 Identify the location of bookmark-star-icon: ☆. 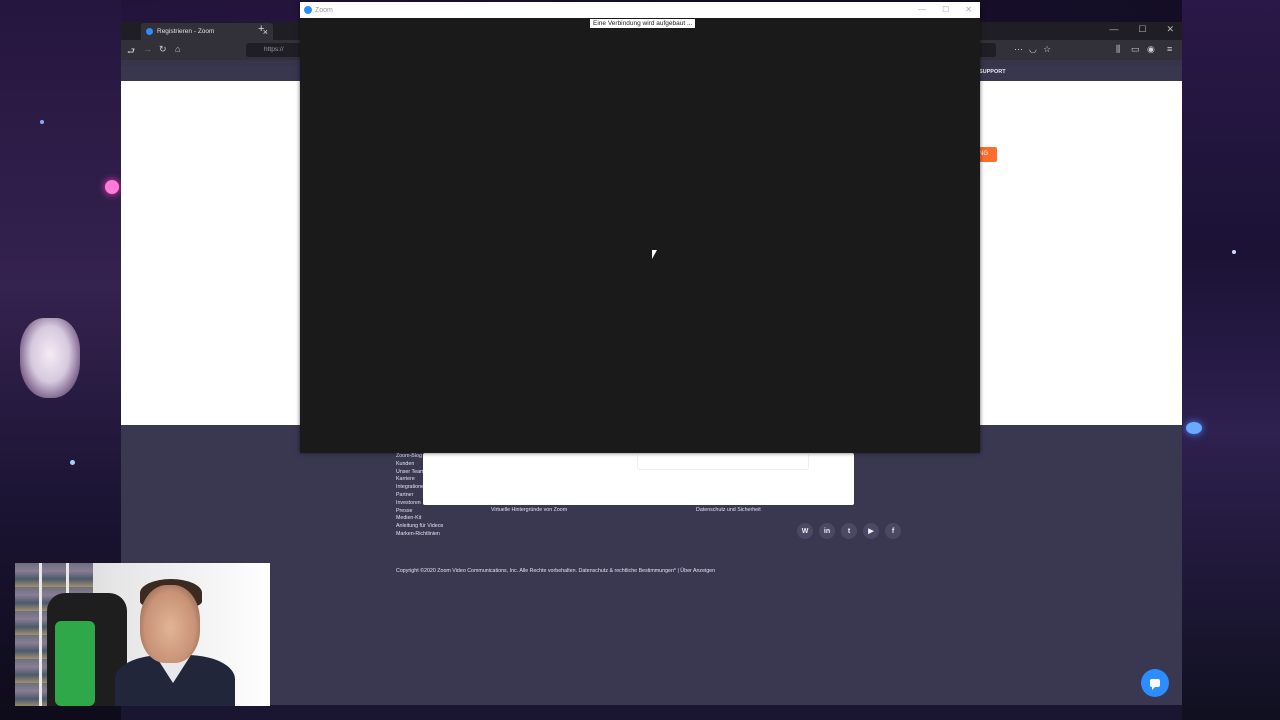
(1047, 49).